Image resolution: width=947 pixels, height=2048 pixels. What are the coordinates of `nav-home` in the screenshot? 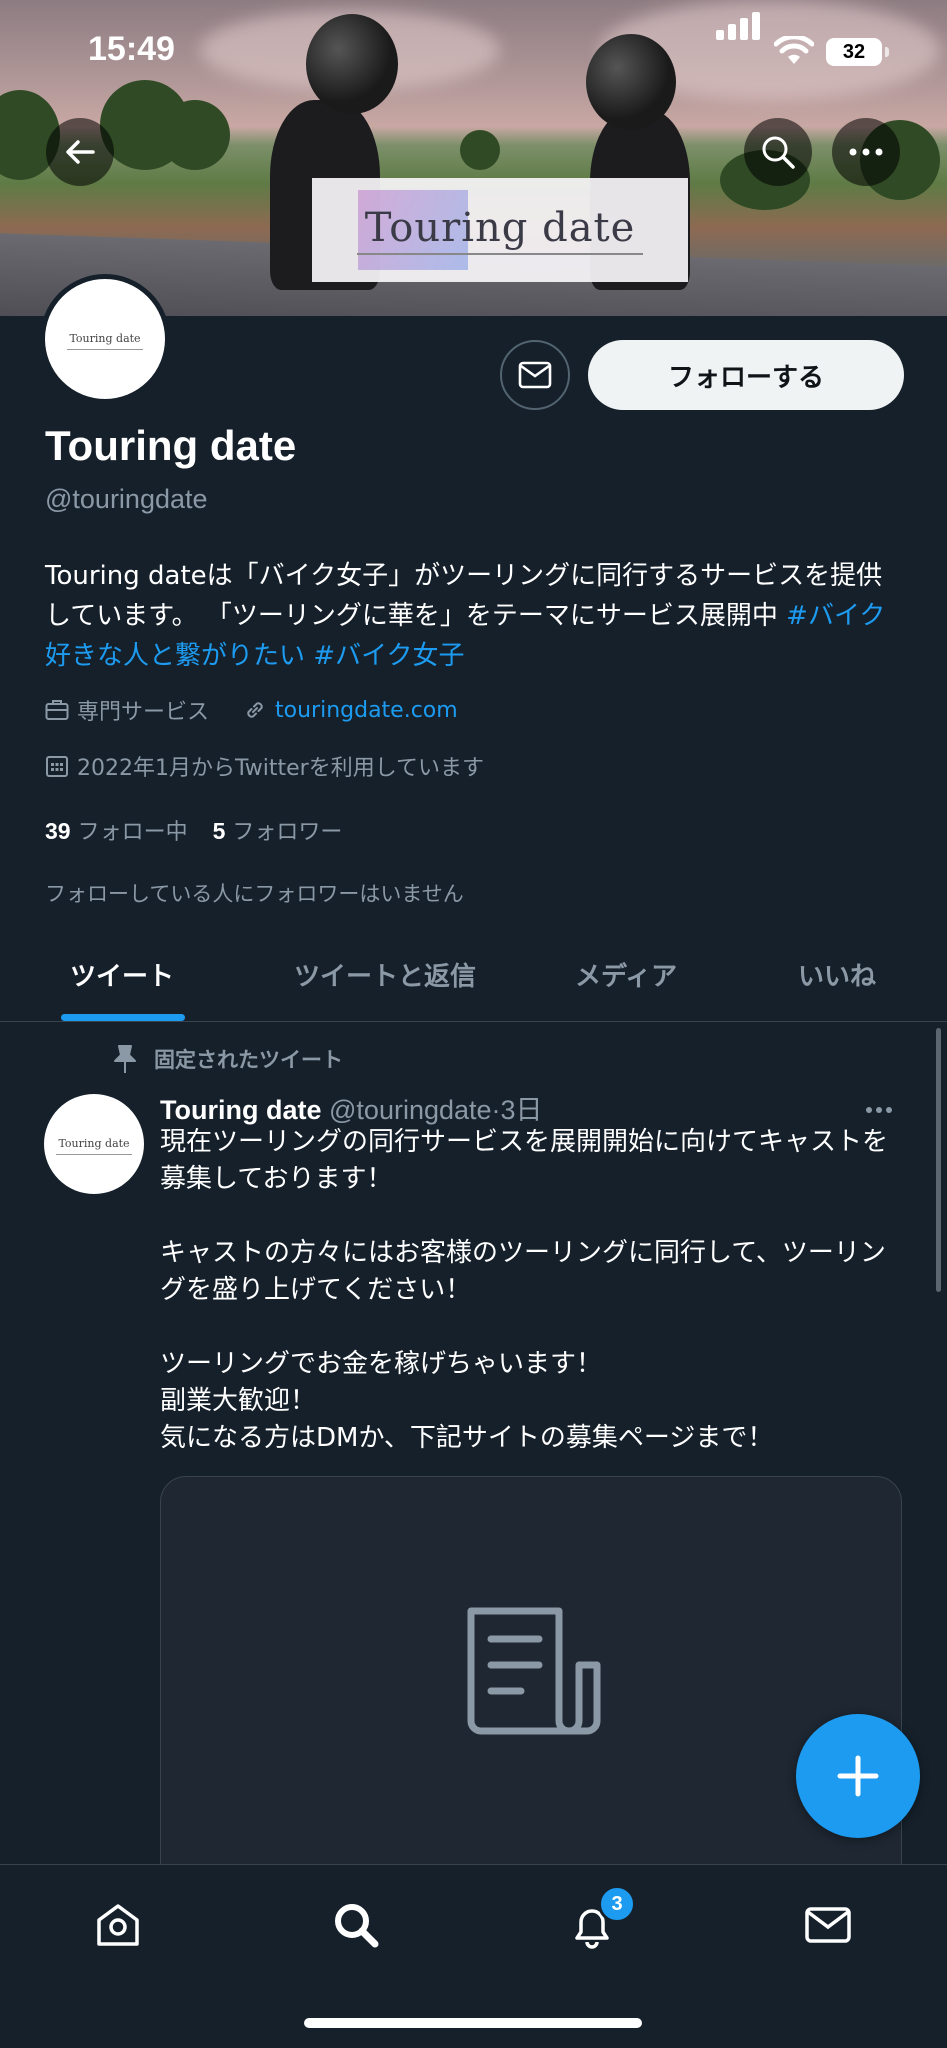 It's located at (118, 1925).